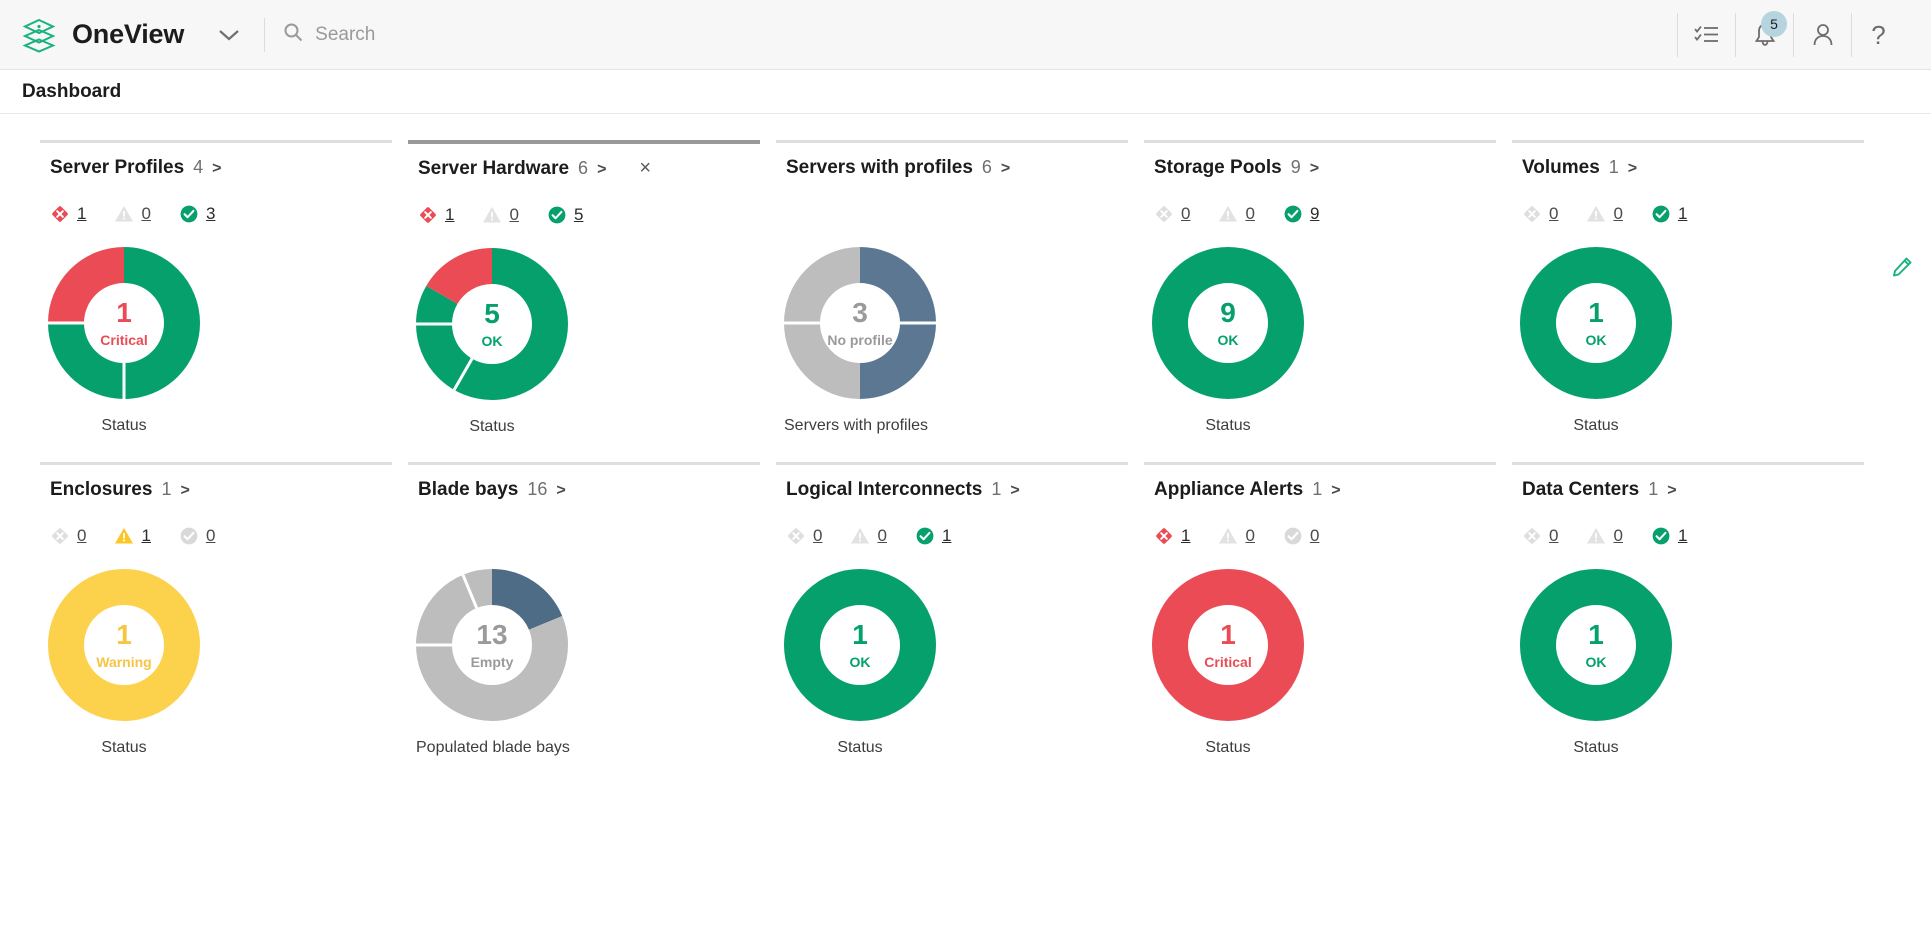  What do you see at coordinates (860, 323) in the screenshot?
I see `donut-chart: 3 No profile` at bounding box center [860, 323].